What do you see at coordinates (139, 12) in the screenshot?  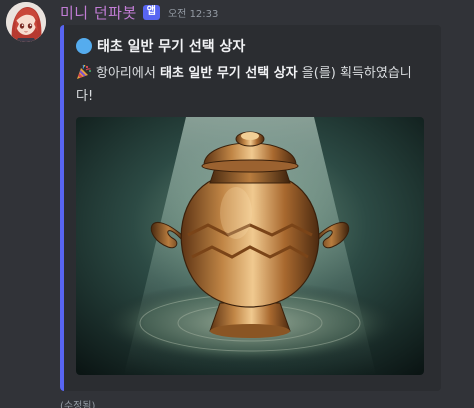 I see `message-header: 미니 던파봇 앱 오전 12:33` at bounding box center [139, 12].